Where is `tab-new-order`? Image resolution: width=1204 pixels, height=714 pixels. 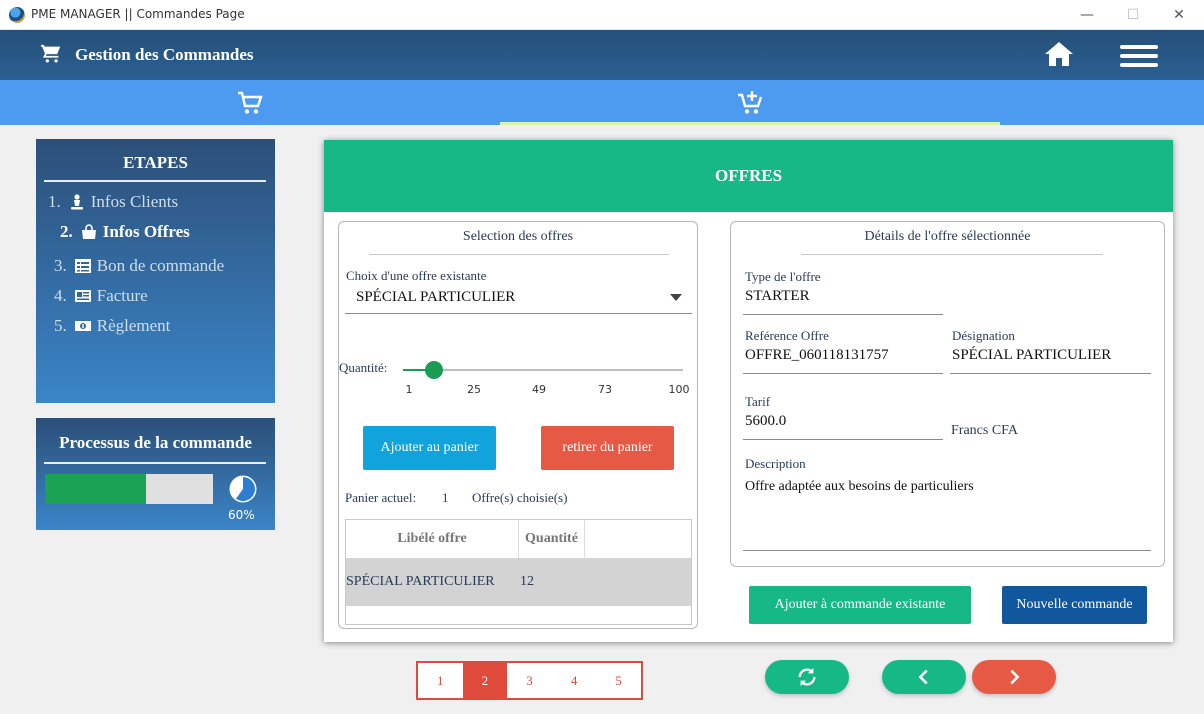
tab-new-order is located at coordinates (750, 102).